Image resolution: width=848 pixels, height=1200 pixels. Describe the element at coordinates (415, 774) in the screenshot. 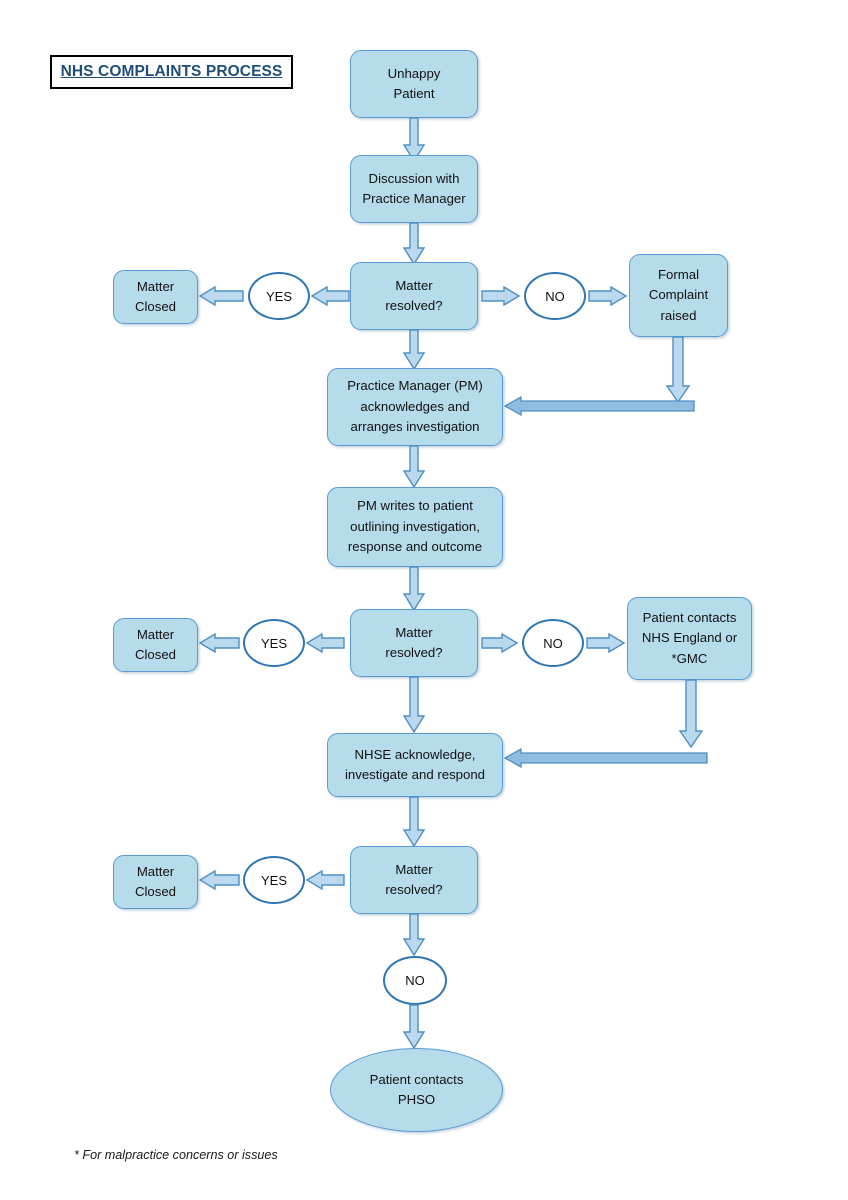

I see `node-line: investigate and respond` at that location.